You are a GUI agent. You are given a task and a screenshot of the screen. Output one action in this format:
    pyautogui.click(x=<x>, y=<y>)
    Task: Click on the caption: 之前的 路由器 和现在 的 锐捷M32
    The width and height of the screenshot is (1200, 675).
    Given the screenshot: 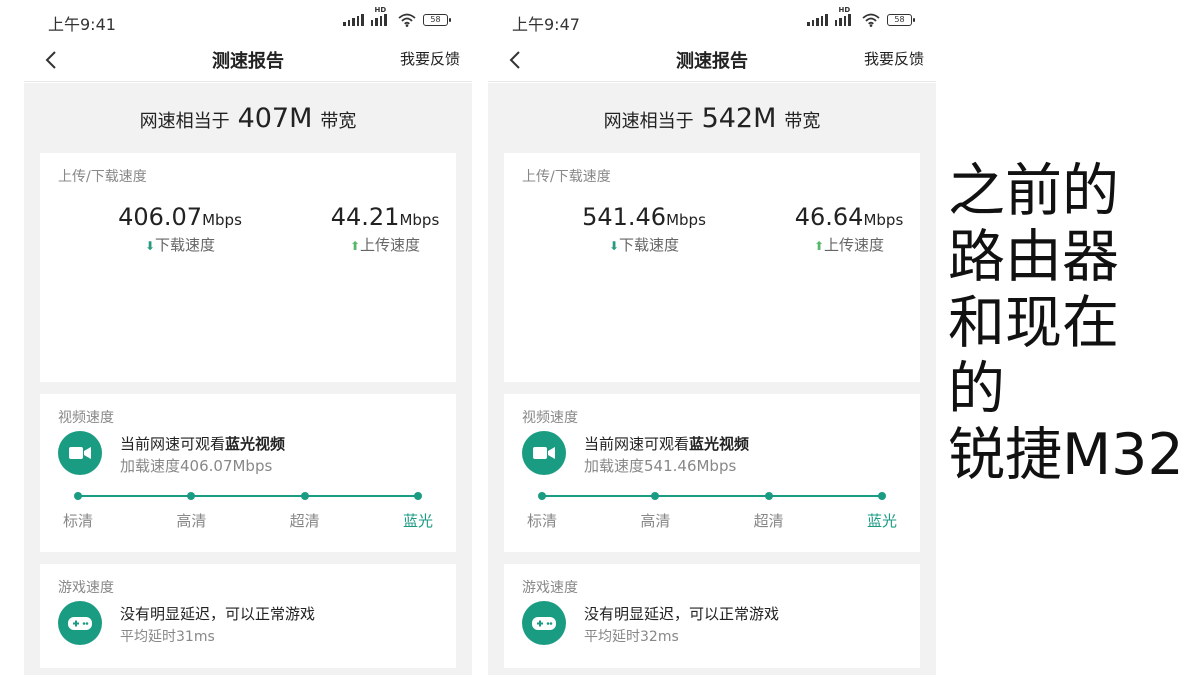 What is the action you would take?
    pyautogui.click(x=1068, y=323)
    